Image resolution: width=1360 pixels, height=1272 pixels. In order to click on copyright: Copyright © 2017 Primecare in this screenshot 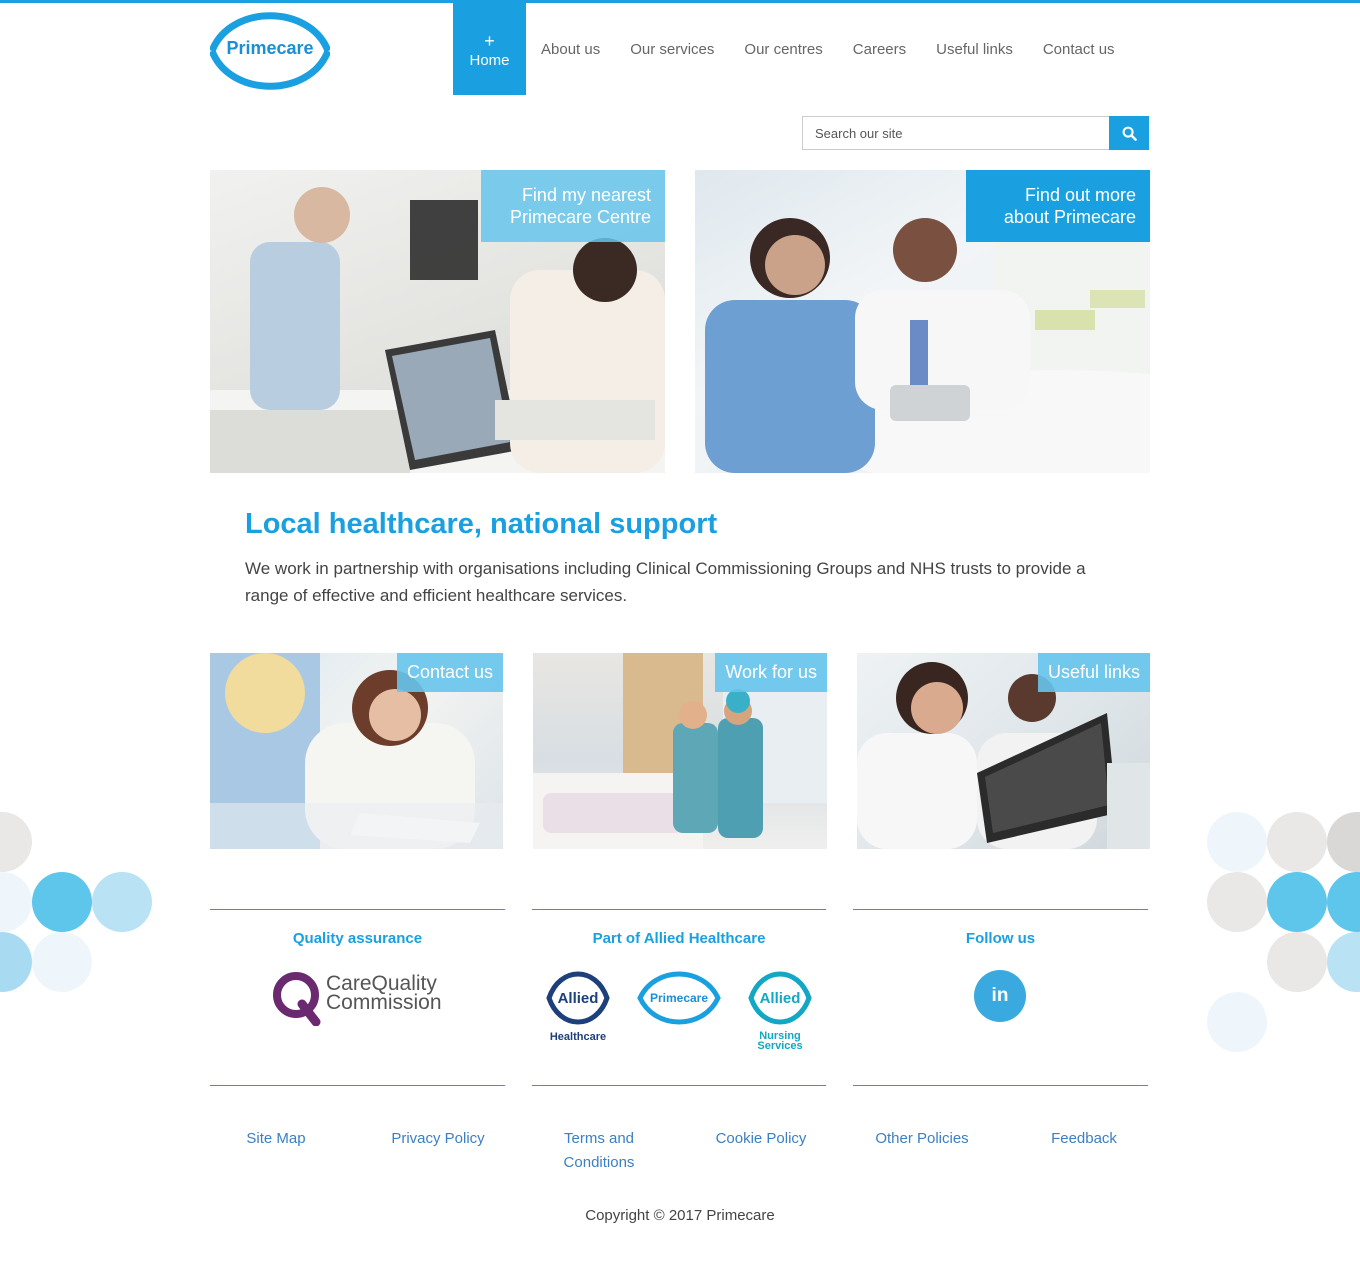, I will do `click(680, 1215)`.